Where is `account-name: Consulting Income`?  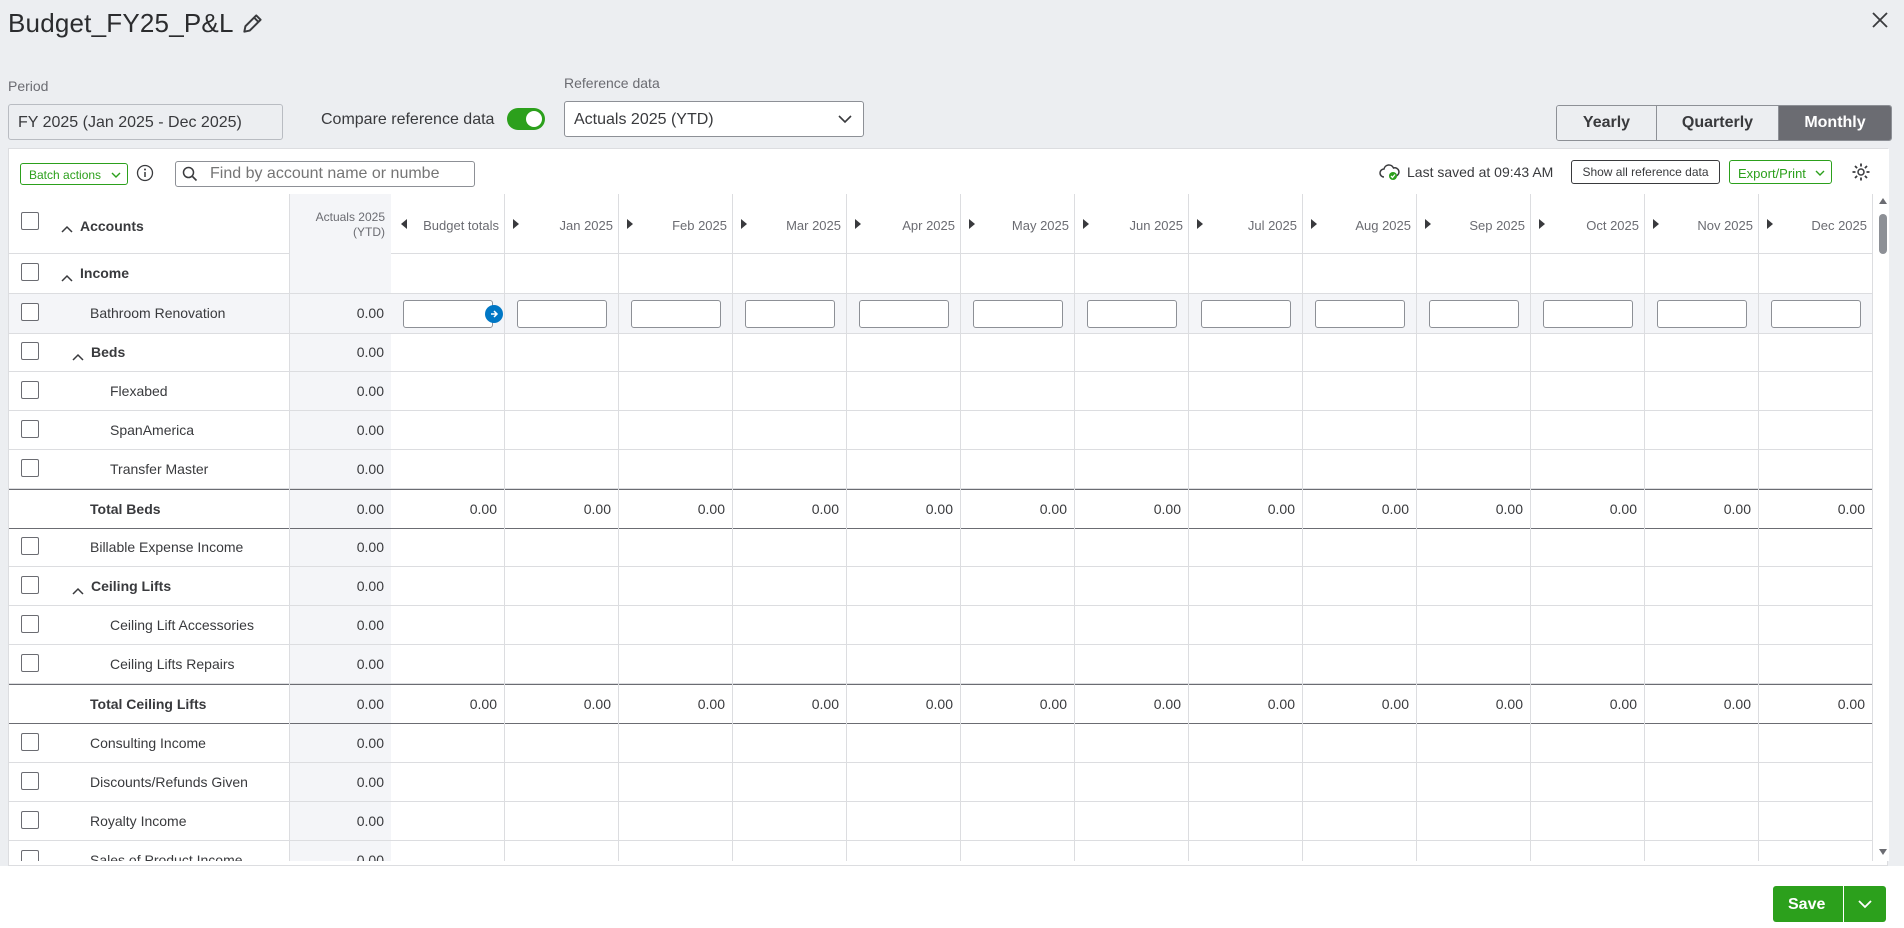
account-name: Consulting Income is located at coordinates (148, 743).